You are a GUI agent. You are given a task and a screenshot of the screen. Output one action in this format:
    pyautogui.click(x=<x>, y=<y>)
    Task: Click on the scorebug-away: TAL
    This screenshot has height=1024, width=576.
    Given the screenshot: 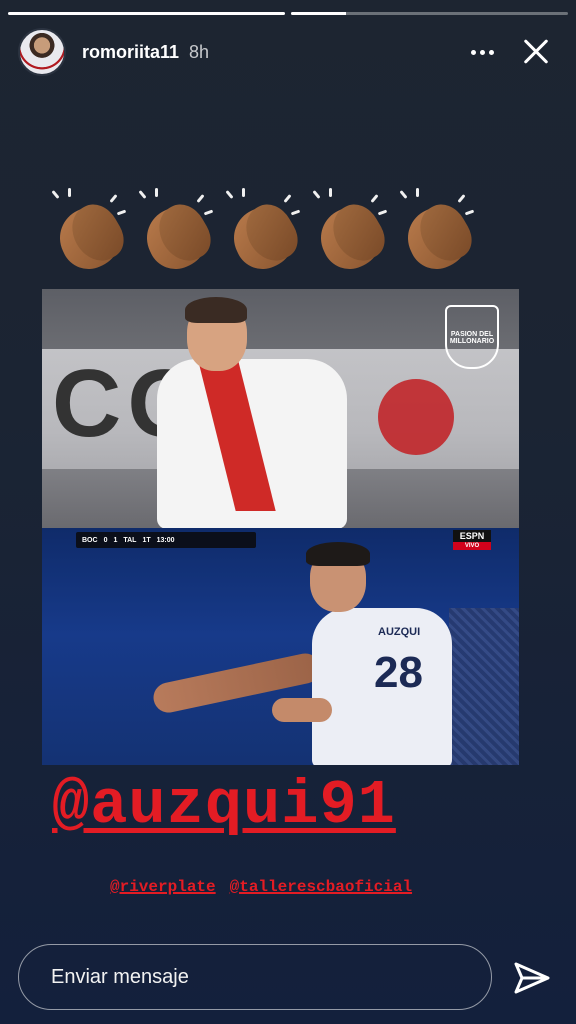 What is the action you would take?
    pyautogui.click(x=130, y=540)
    